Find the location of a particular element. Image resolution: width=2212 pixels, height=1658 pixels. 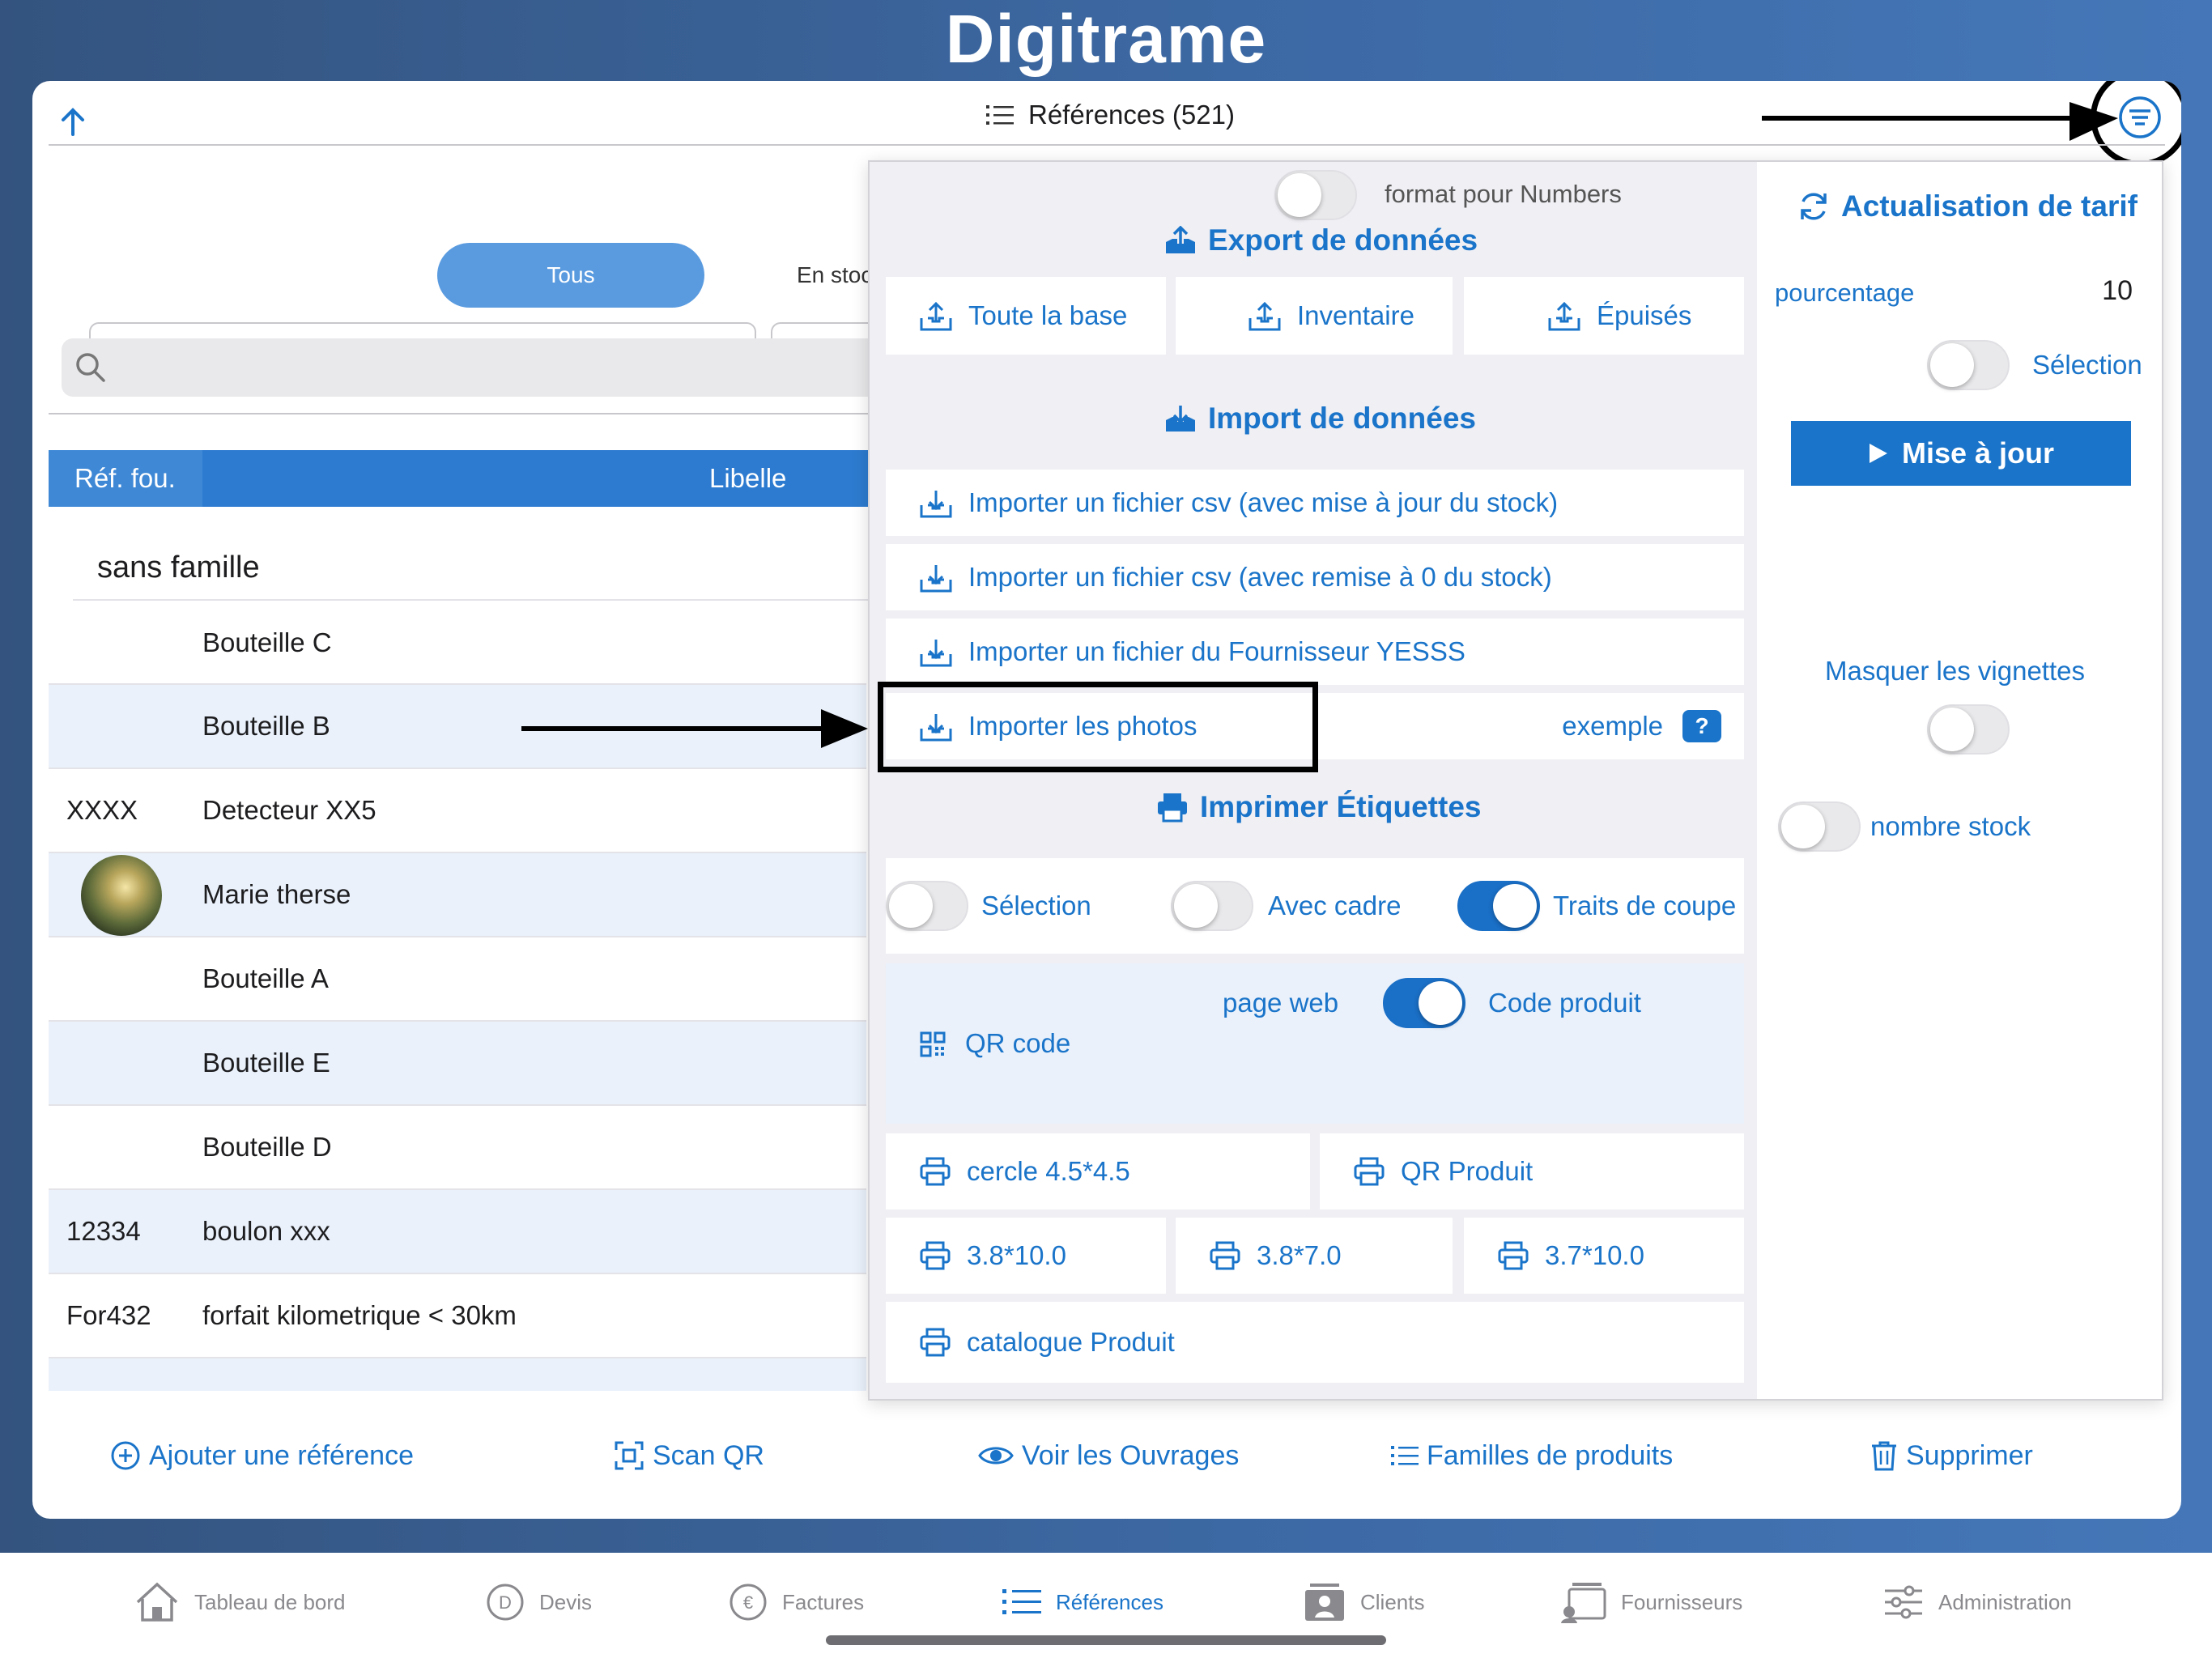

numbers-format-label: format pour Numbers is located at coordinates (1504, 194).